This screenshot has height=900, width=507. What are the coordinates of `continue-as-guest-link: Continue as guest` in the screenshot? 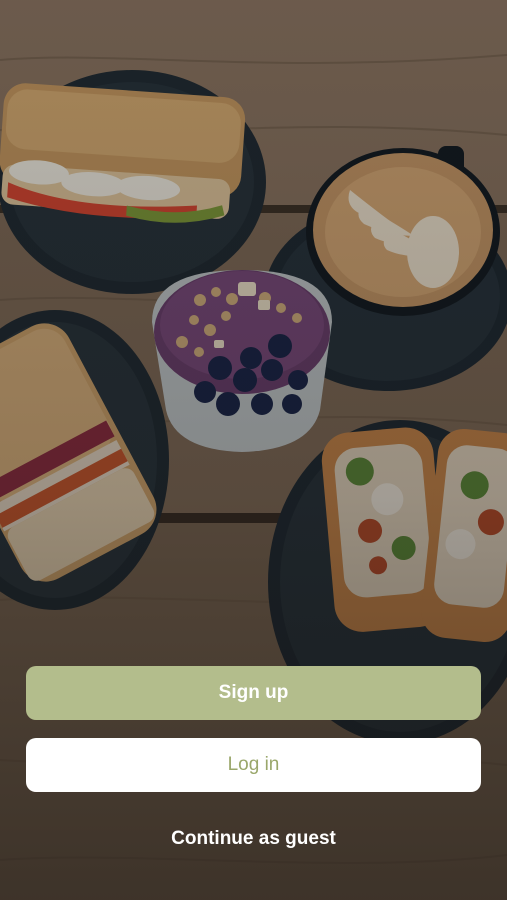 It's located at (253, 839).